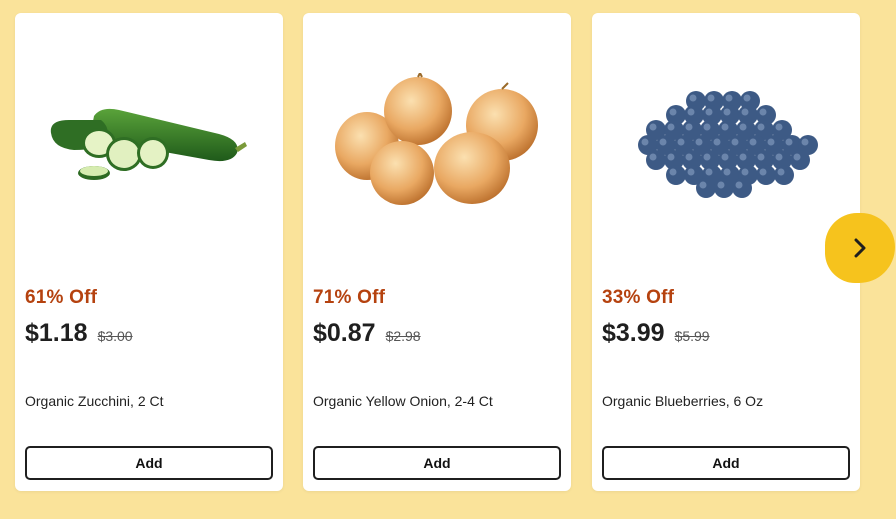 Image resolution: width=896 pixels, height=519 pixels. Describe the element at coordinates (149, 143) in the screenshot. I see `zucchini-image` at that location.